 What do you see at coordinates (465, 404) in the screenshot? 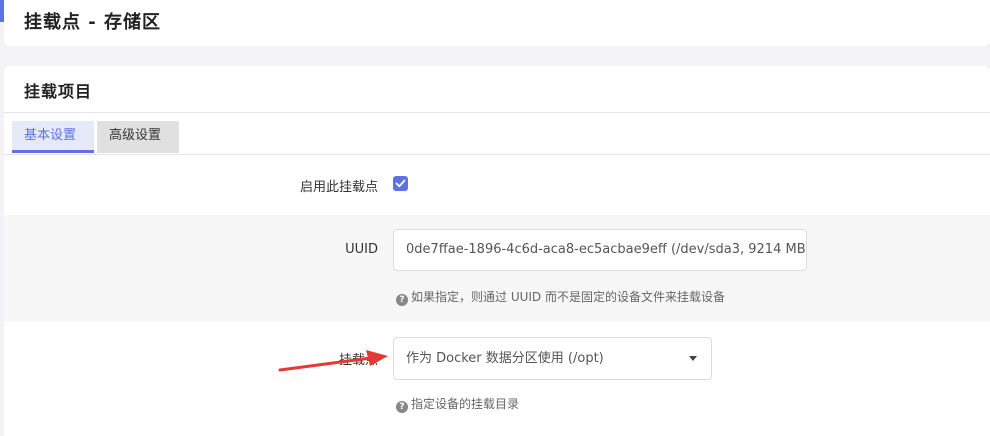
I see `mountpoint-hint-text: 指定设备的挂载目录` at bounding box center [465, 404].